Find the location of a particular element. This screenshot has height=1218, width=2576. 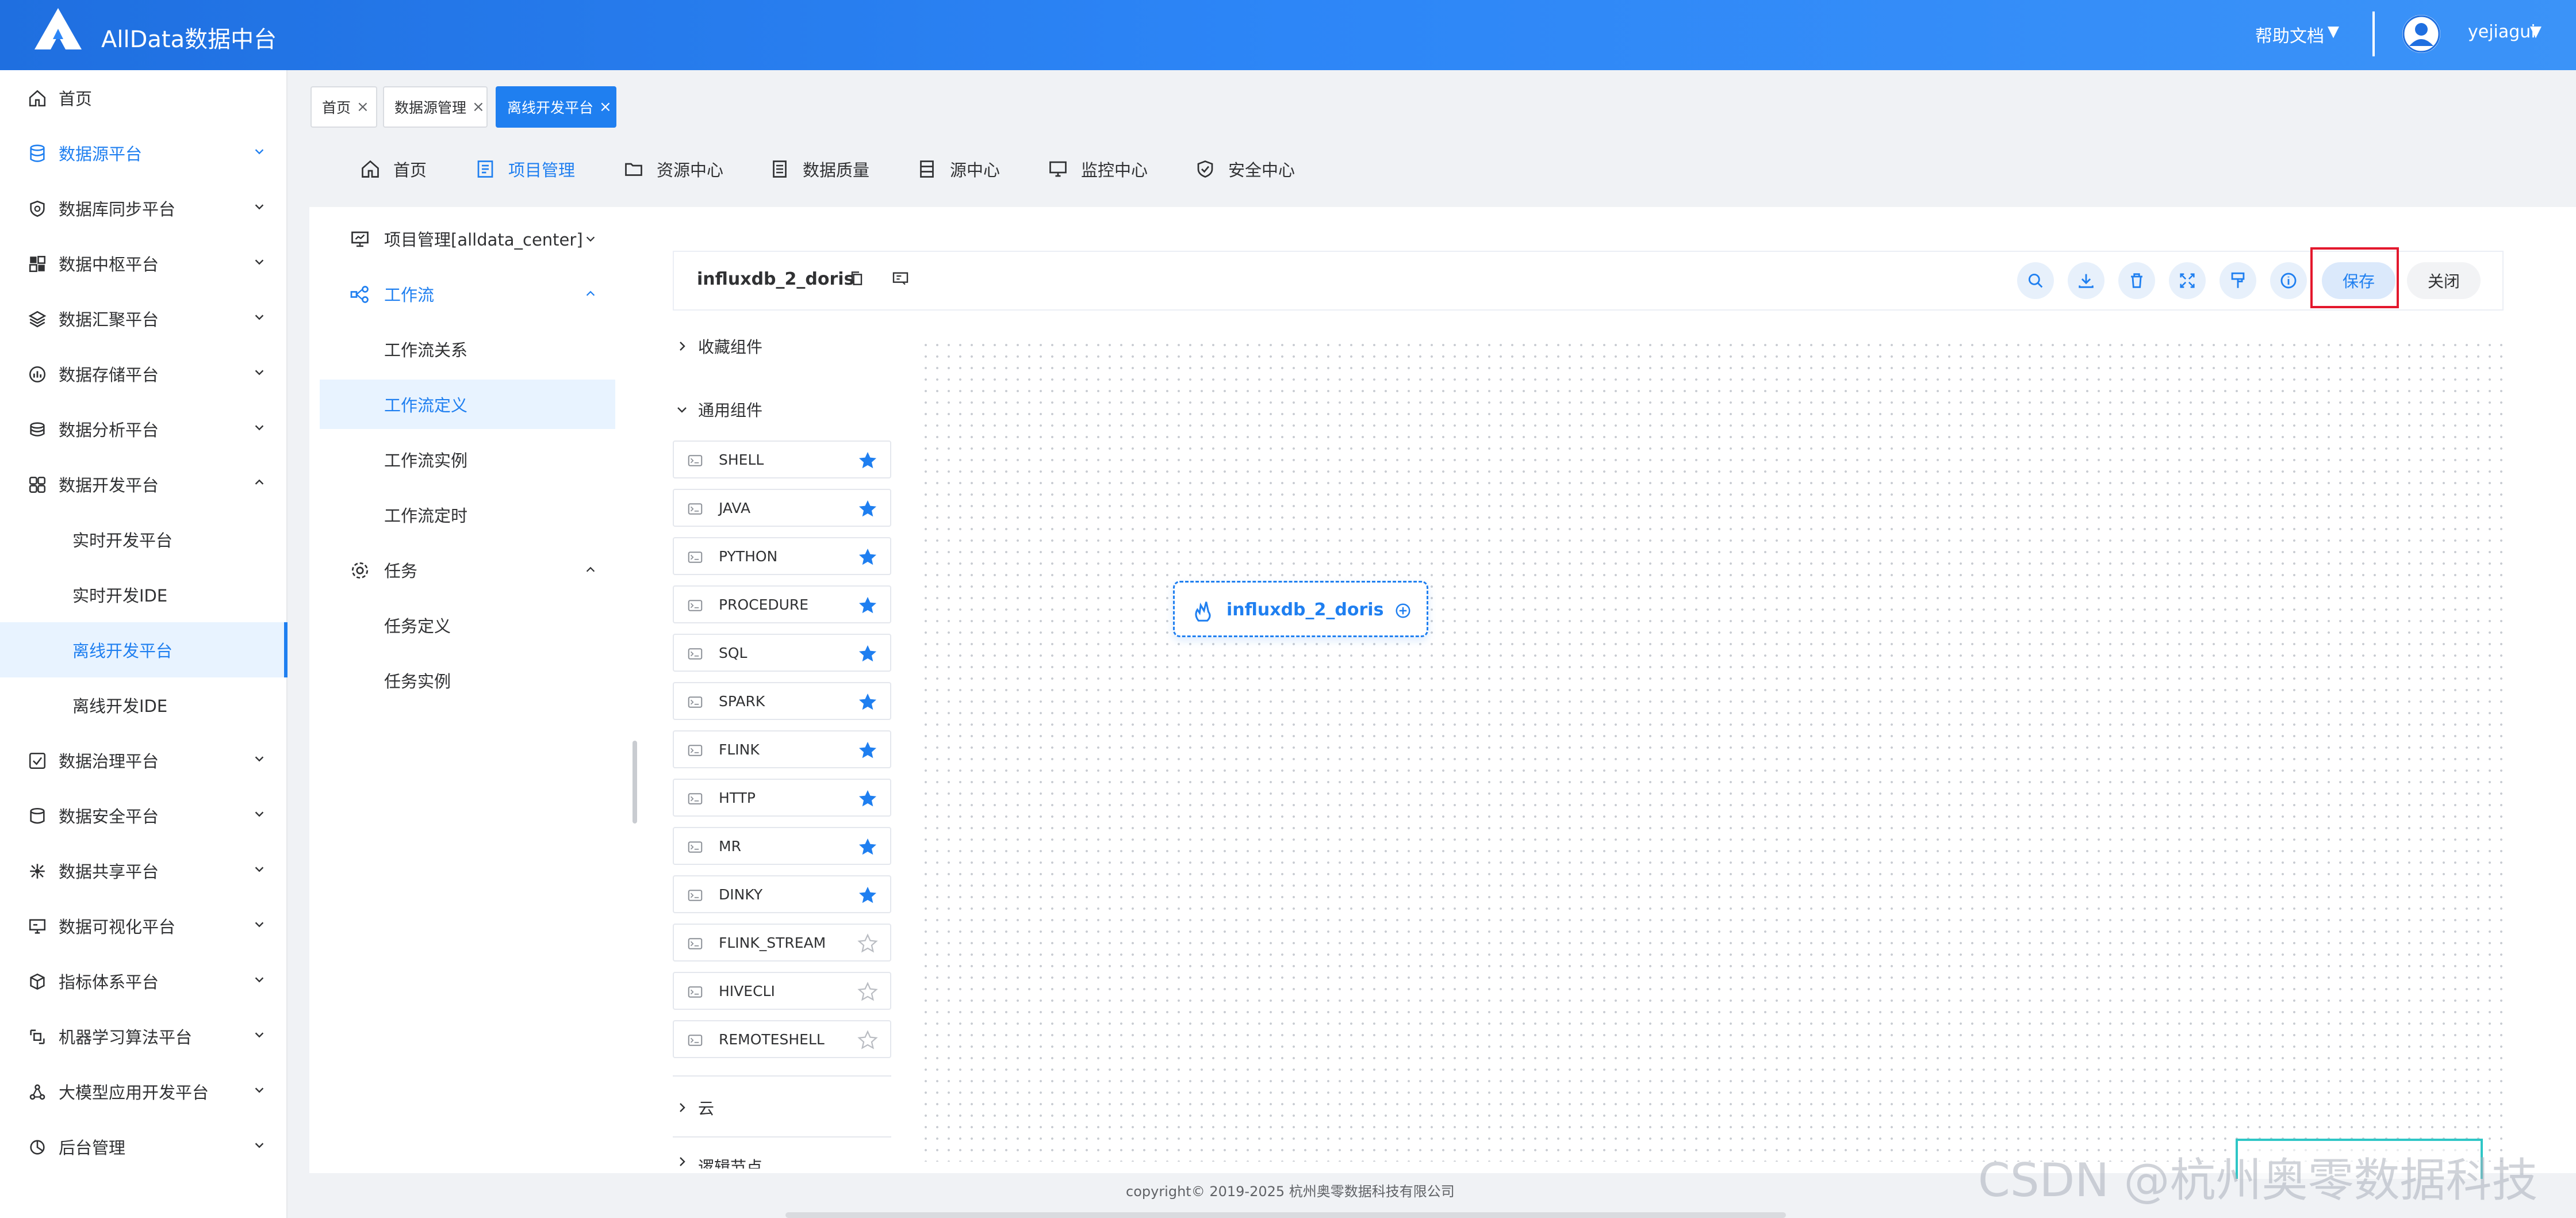

component-hivecli: HIVECLI is located at coordinates (782, 991).